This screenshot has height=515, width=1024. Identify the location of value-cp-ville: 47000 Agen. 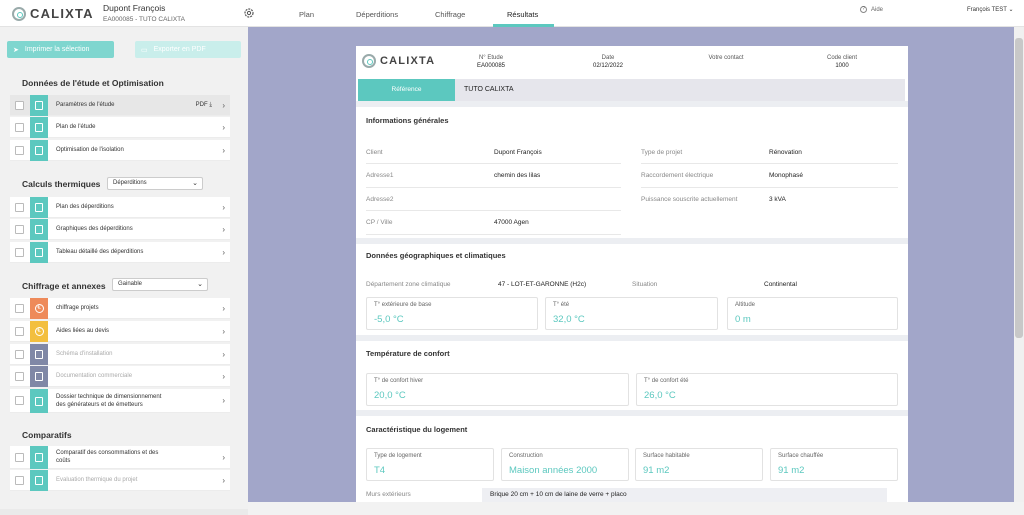
(511, 222).